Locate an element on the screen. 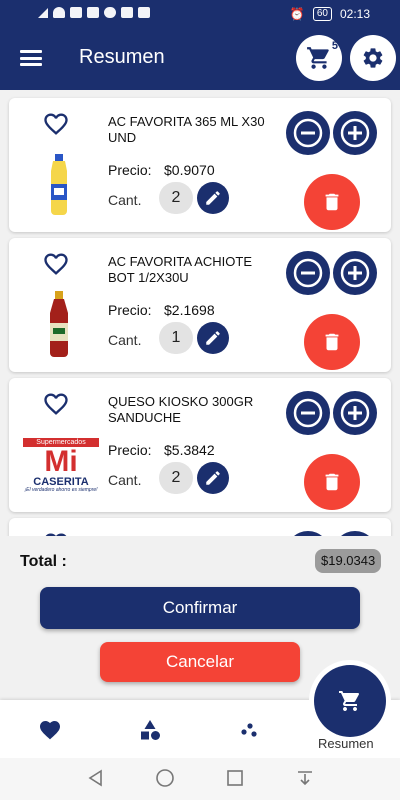 The width and height of the screenshot is (400, 800). cart-button: 5 is located at coordinates (319, 58).